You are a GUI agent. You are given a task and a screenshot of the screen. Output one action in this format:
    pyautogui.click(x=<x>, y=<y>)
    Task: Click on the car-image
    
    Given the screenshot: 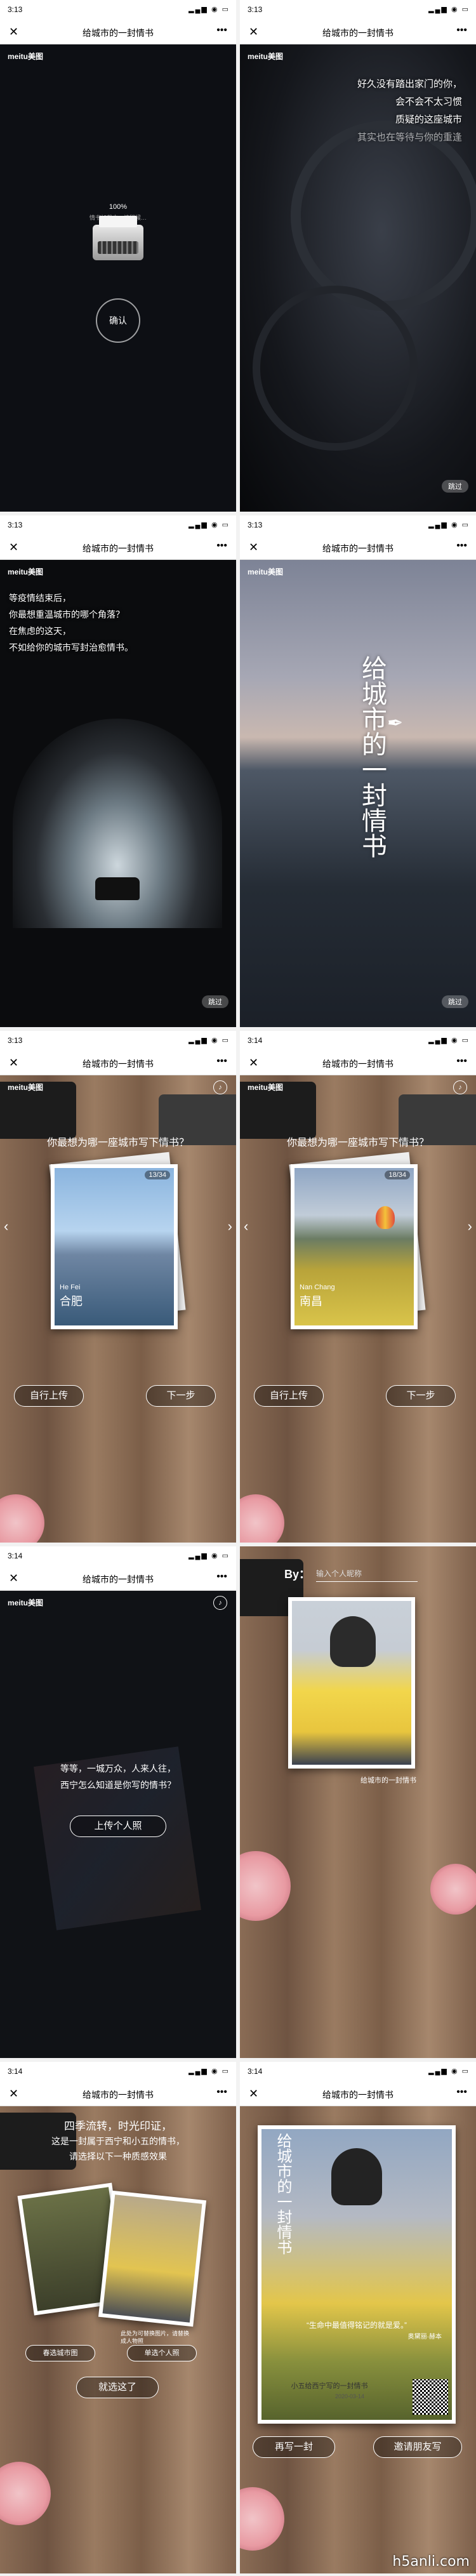 What is the action you would take?
    pyautogui.click(x=118, y=888)
    